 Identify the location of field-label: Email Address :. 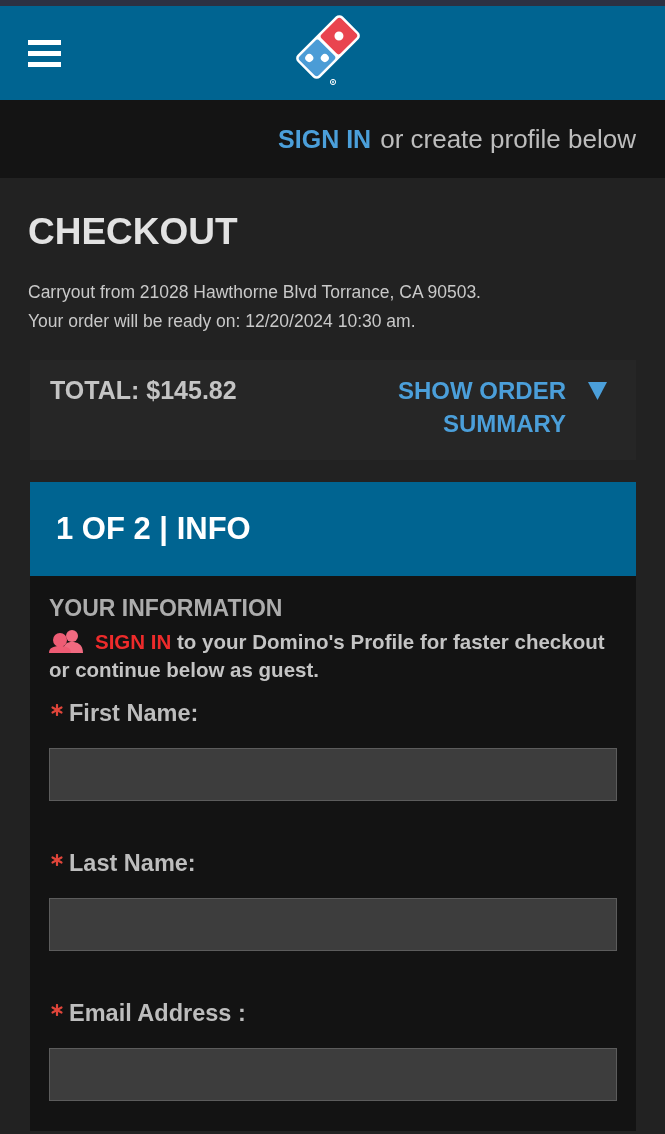
(157, 1013).